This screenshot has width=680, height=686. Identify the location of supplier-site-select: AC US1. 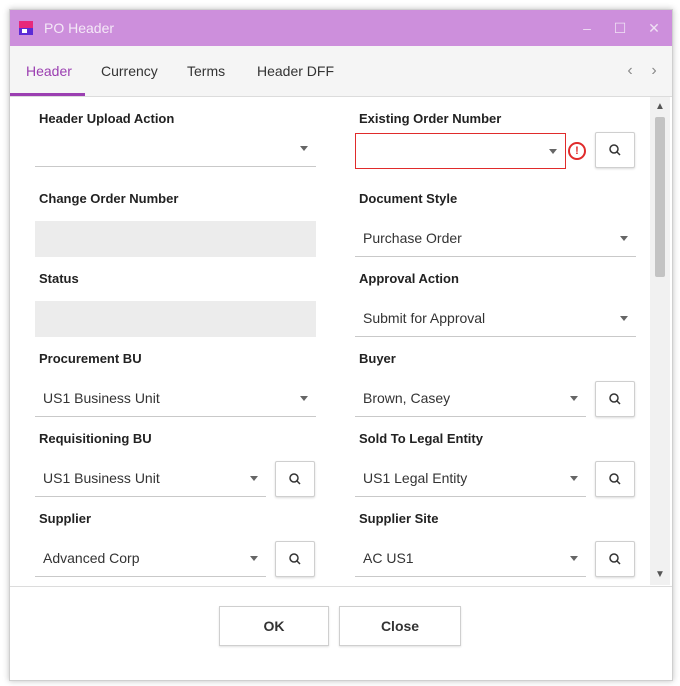
(470, 559).